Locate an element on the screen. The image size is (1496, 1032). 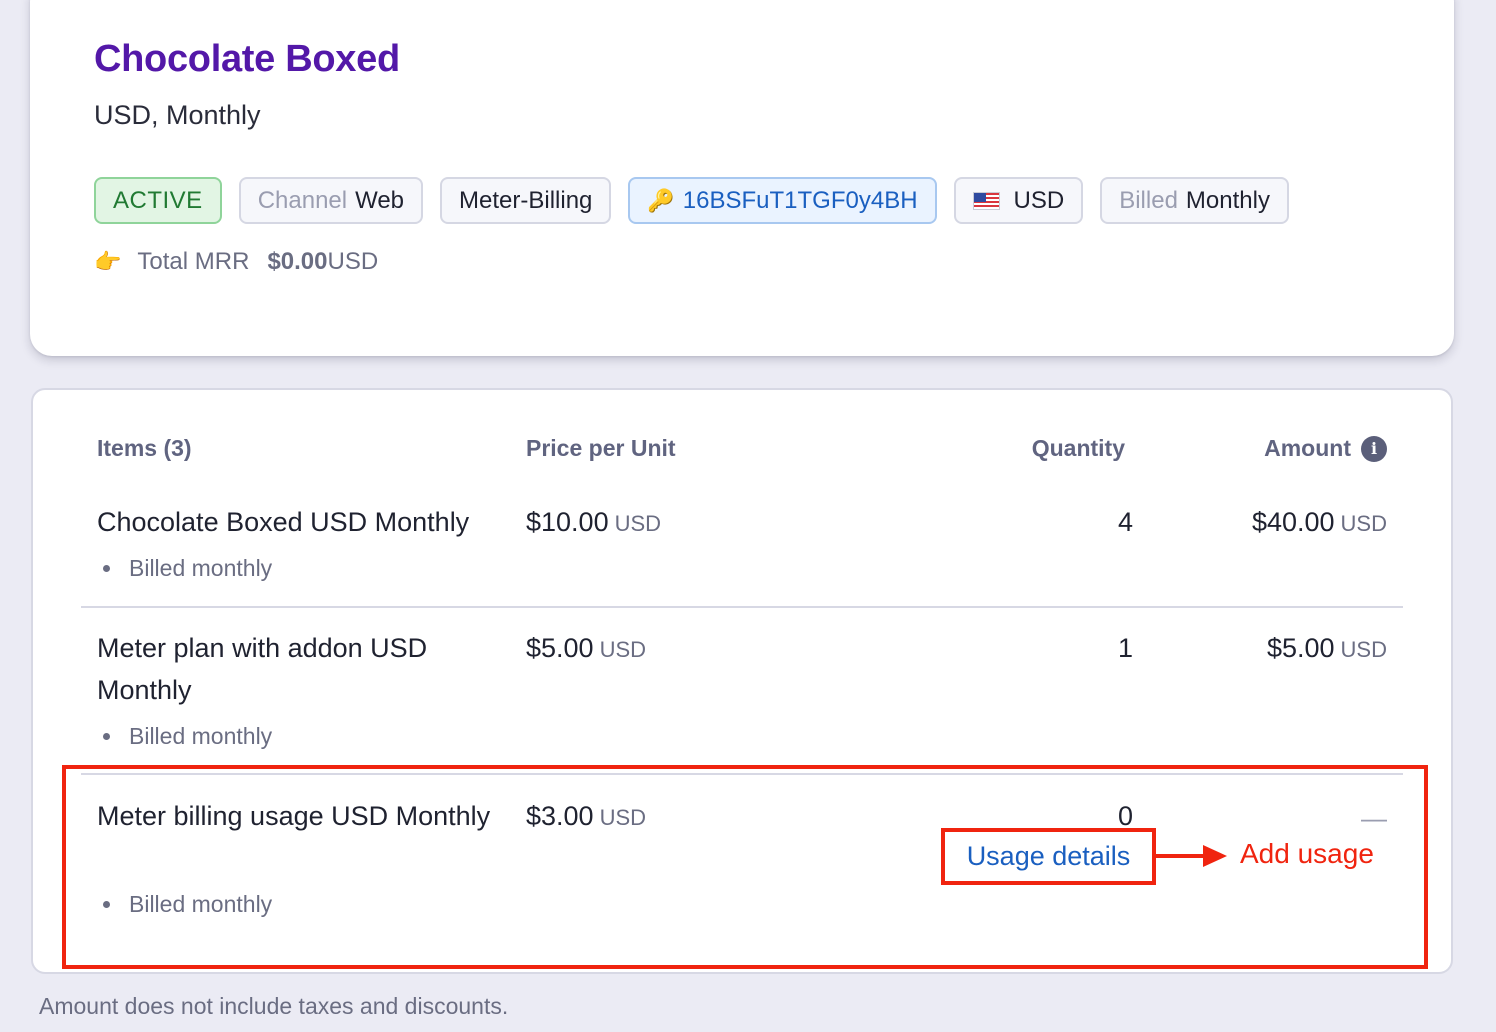
total-mrr: 👉 Total MRR $0.00USD is located at coordinates (236, 262).